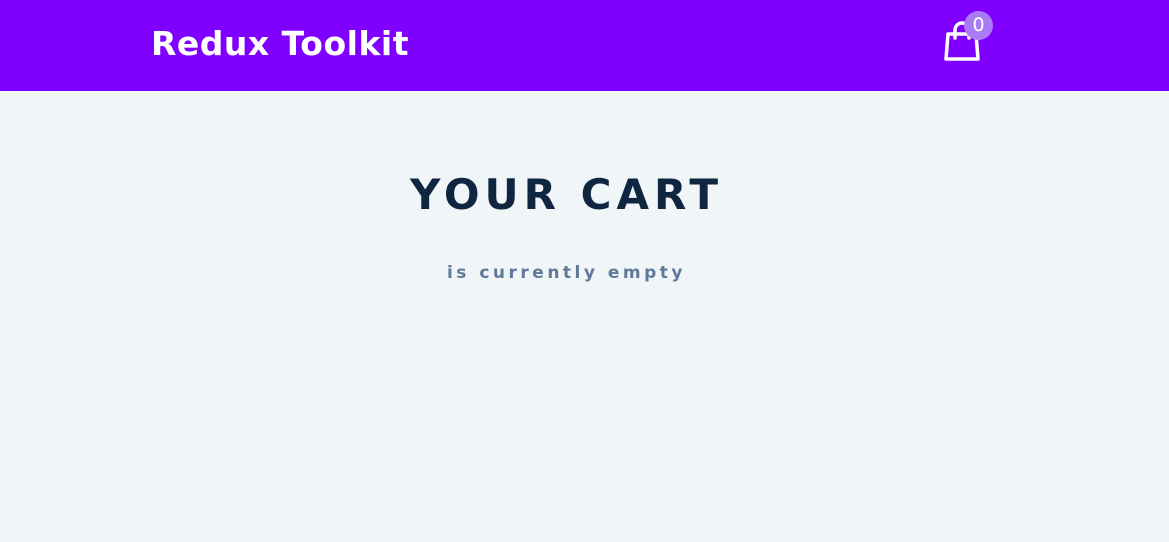 Image resolution: width=1169 pixels, height=542 pixels. I want to click on cart-empty-message: is currently empty, so click(566, 273).